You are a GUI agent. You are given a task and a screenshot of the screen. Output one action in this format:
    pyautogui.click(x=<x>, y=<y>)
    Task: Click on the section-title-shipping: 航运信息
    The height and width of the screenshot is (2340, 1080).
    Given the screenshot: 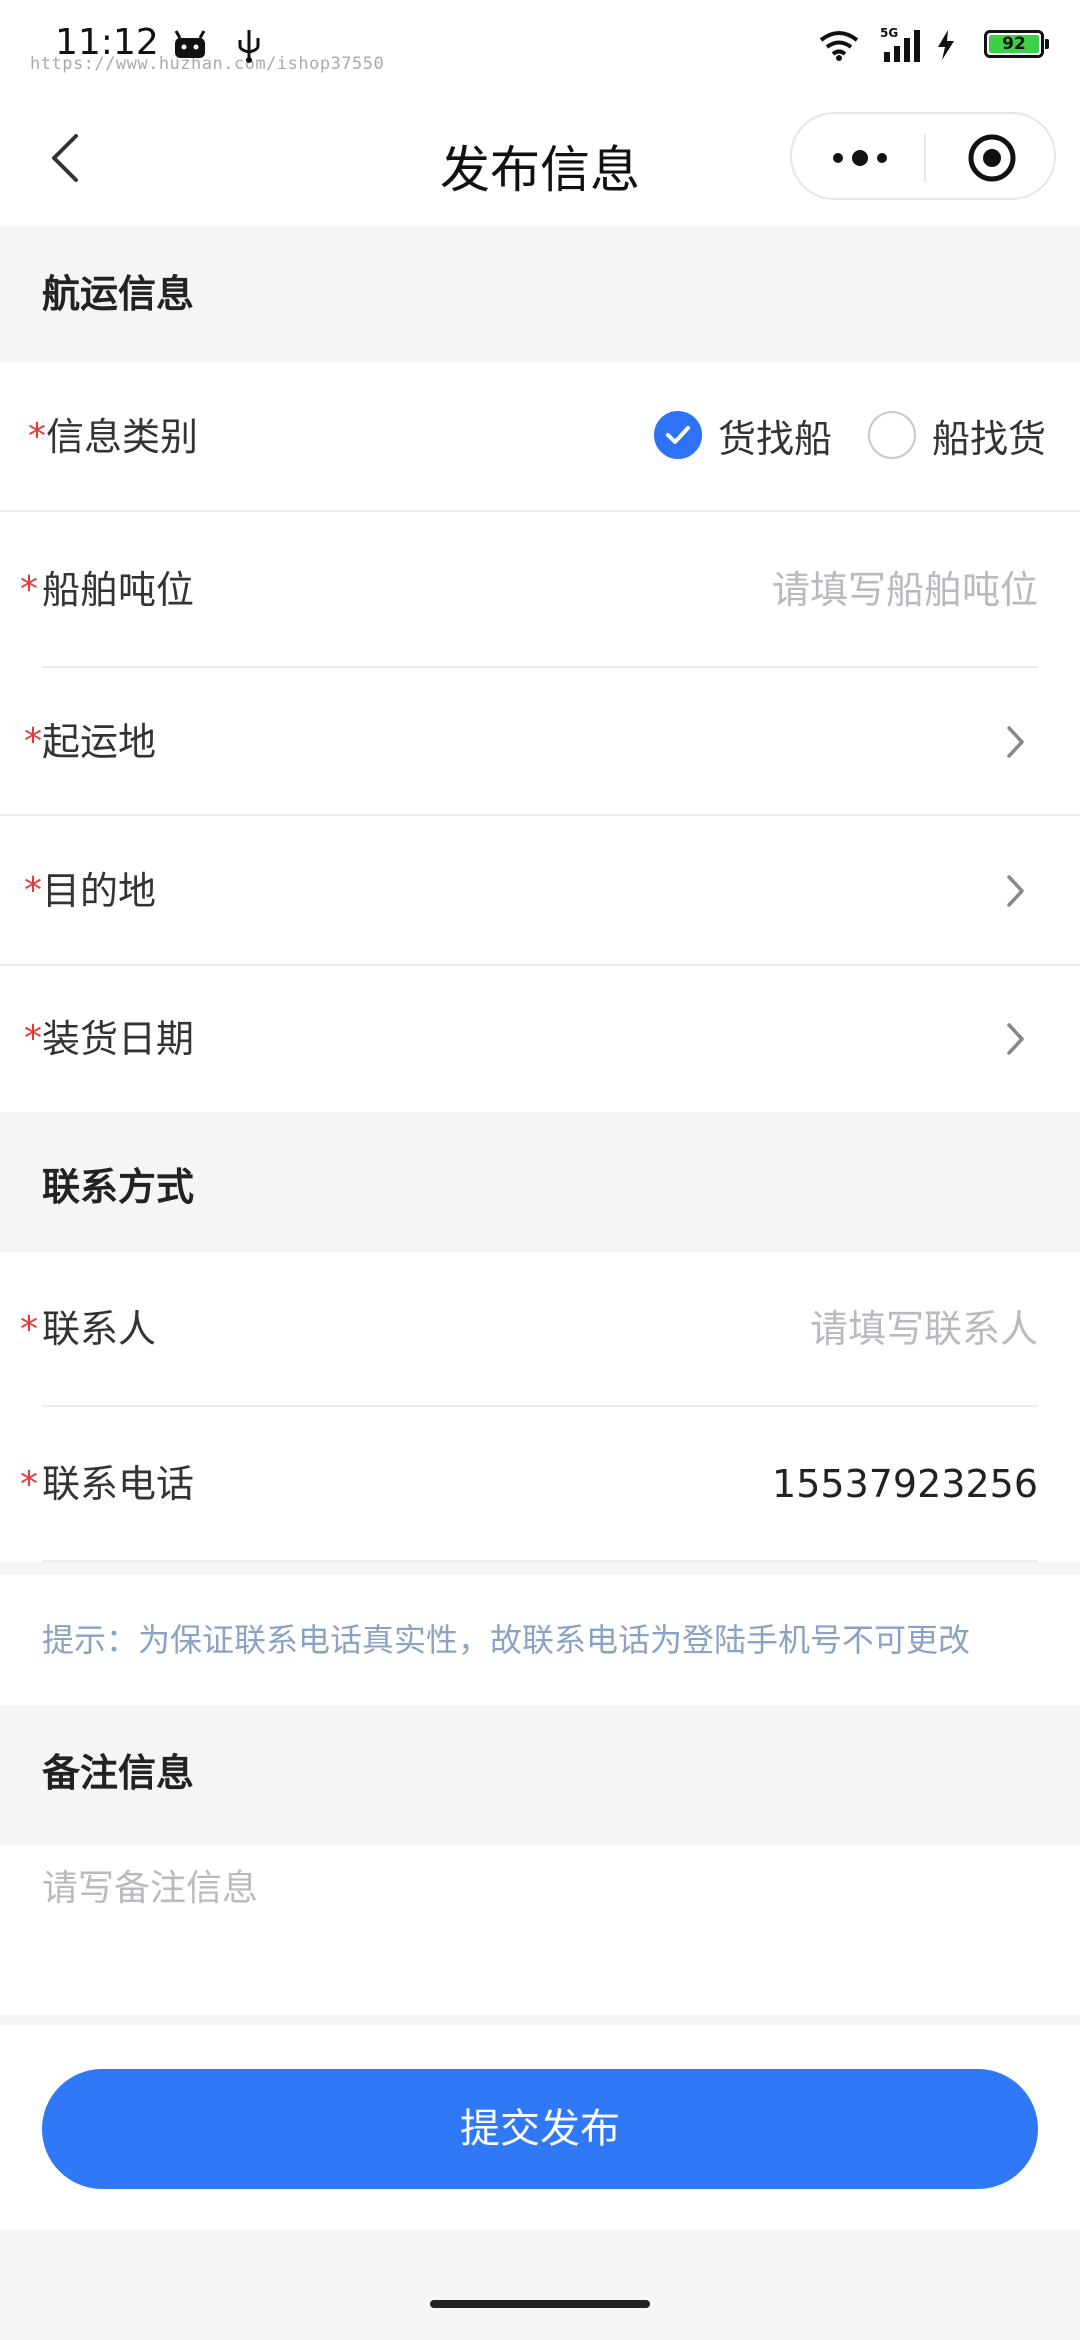 What is the action you would take?
    pyautogui.click(x=540, y=294)
    